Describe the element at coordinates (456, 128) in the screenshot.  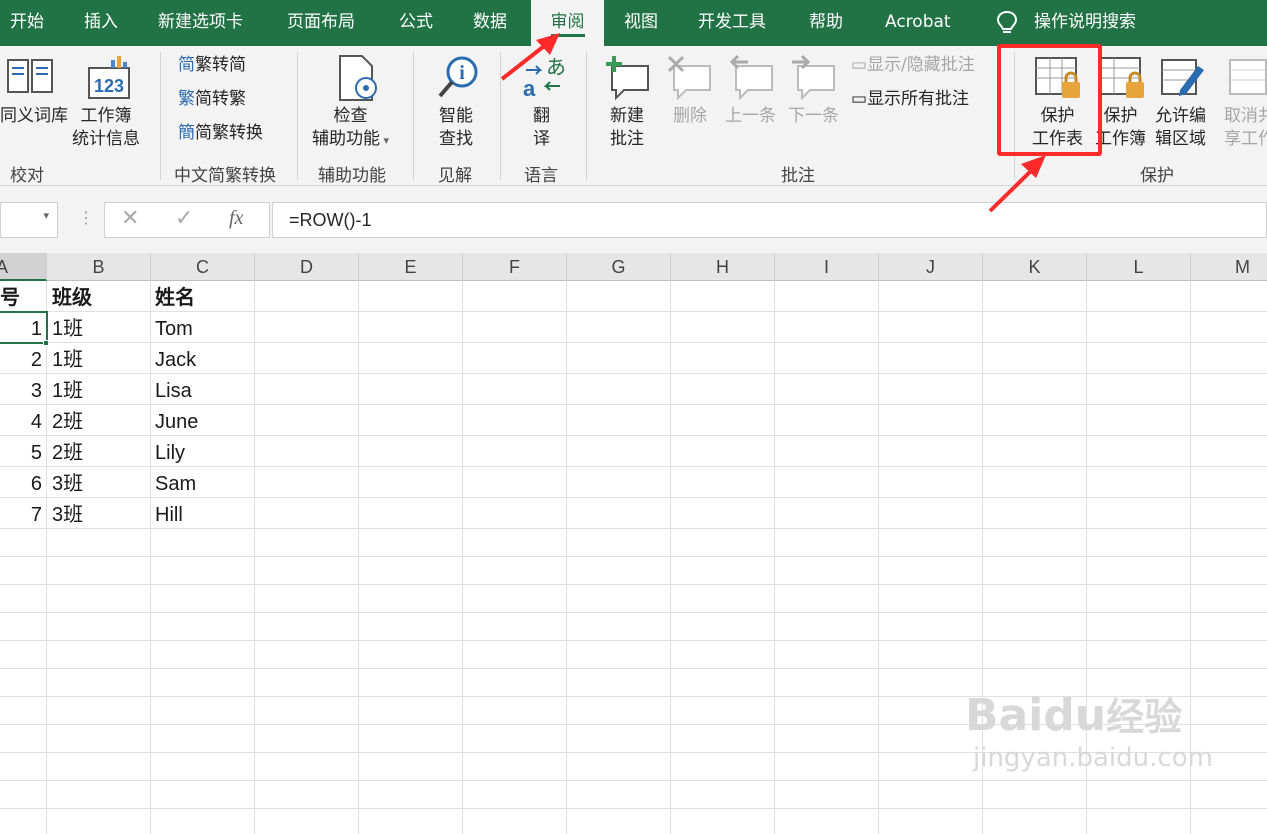
I see `smart-lookup-button: 智能 查找` at that location.